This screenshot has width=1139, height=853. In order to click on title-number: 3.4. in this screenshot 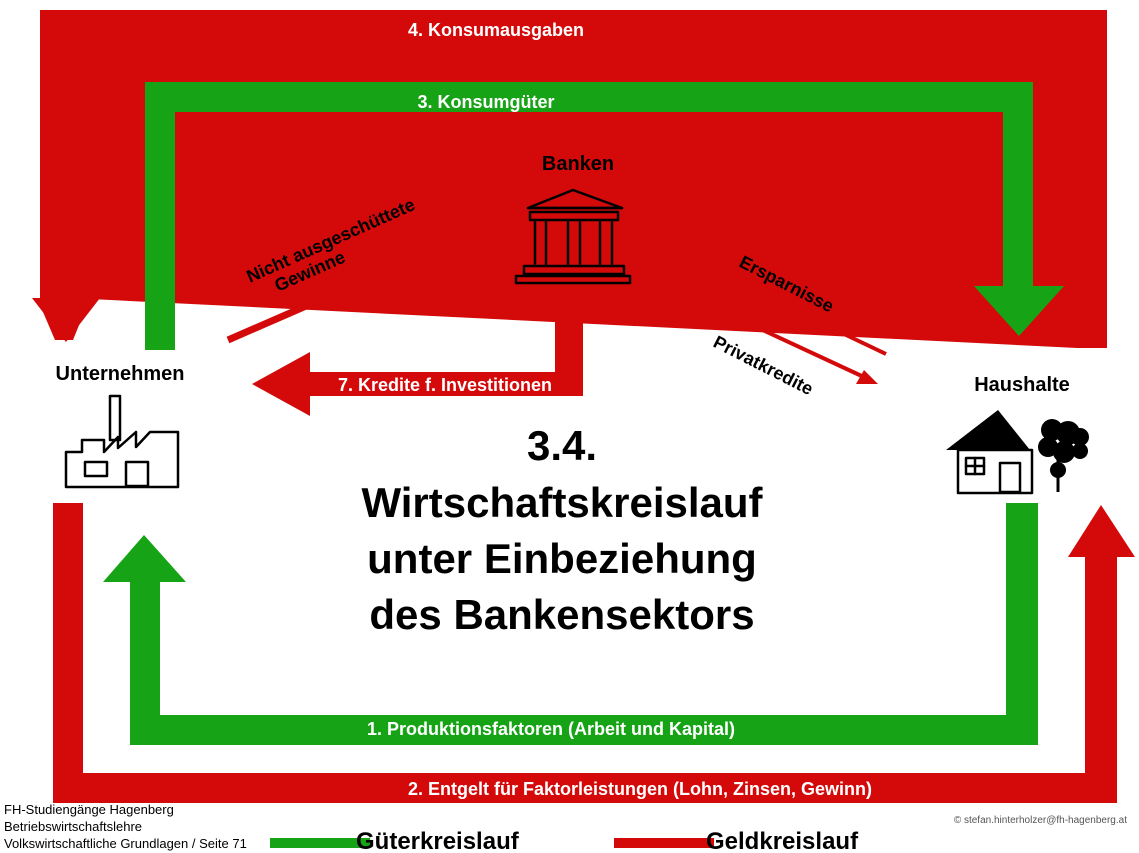, I will do `click(562, 445)`.